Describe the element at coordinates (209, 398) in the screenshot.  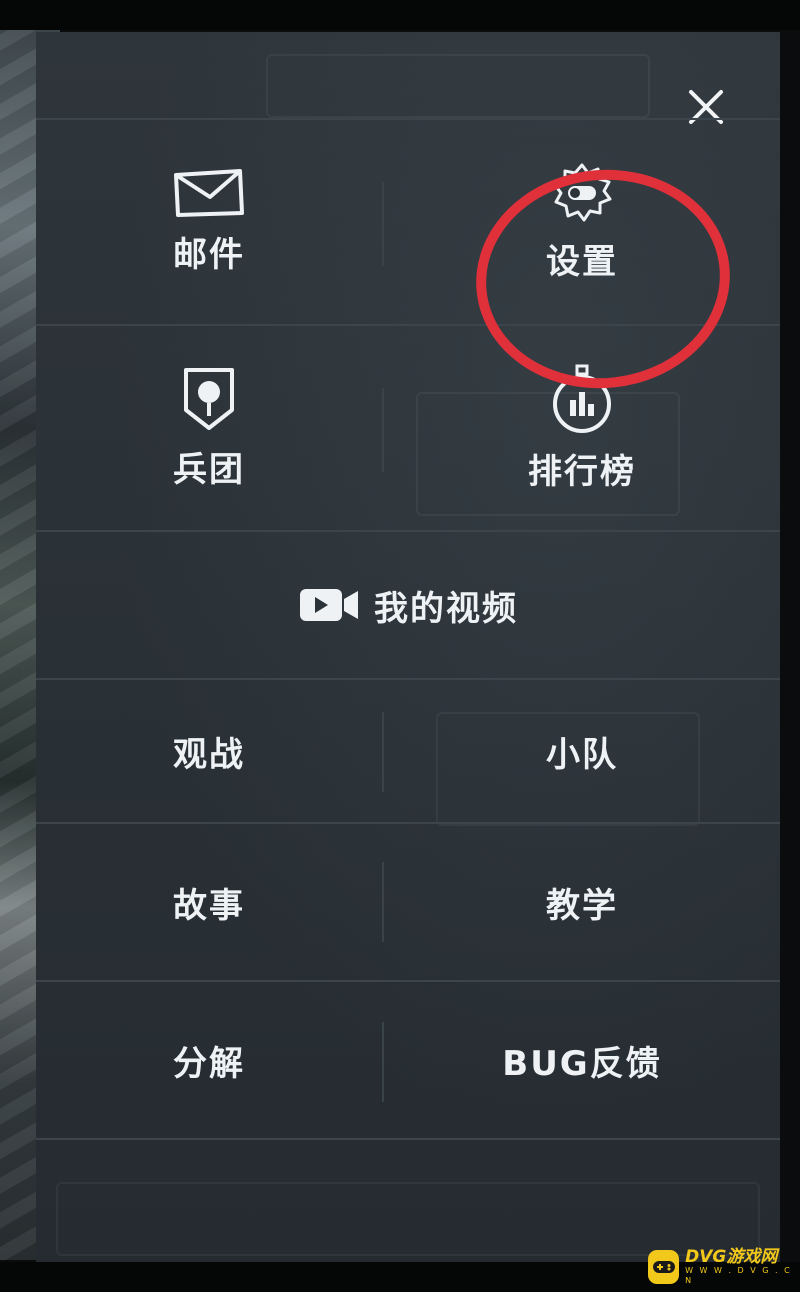
I see `shield-icon` at that location.